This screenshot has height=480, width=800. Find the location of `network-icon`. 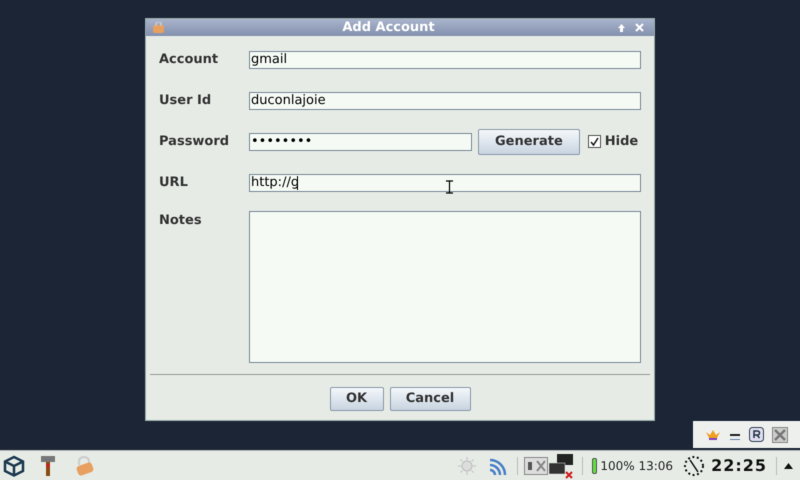

network-icon is located at coordinates (561, 465).